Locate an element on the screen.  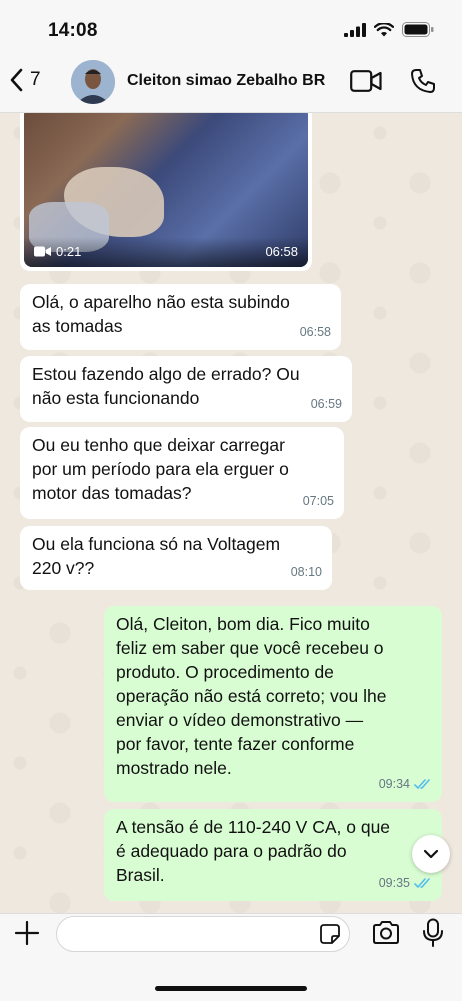
video-message: 0:21 06:58 is located at coordinates (166, 192).